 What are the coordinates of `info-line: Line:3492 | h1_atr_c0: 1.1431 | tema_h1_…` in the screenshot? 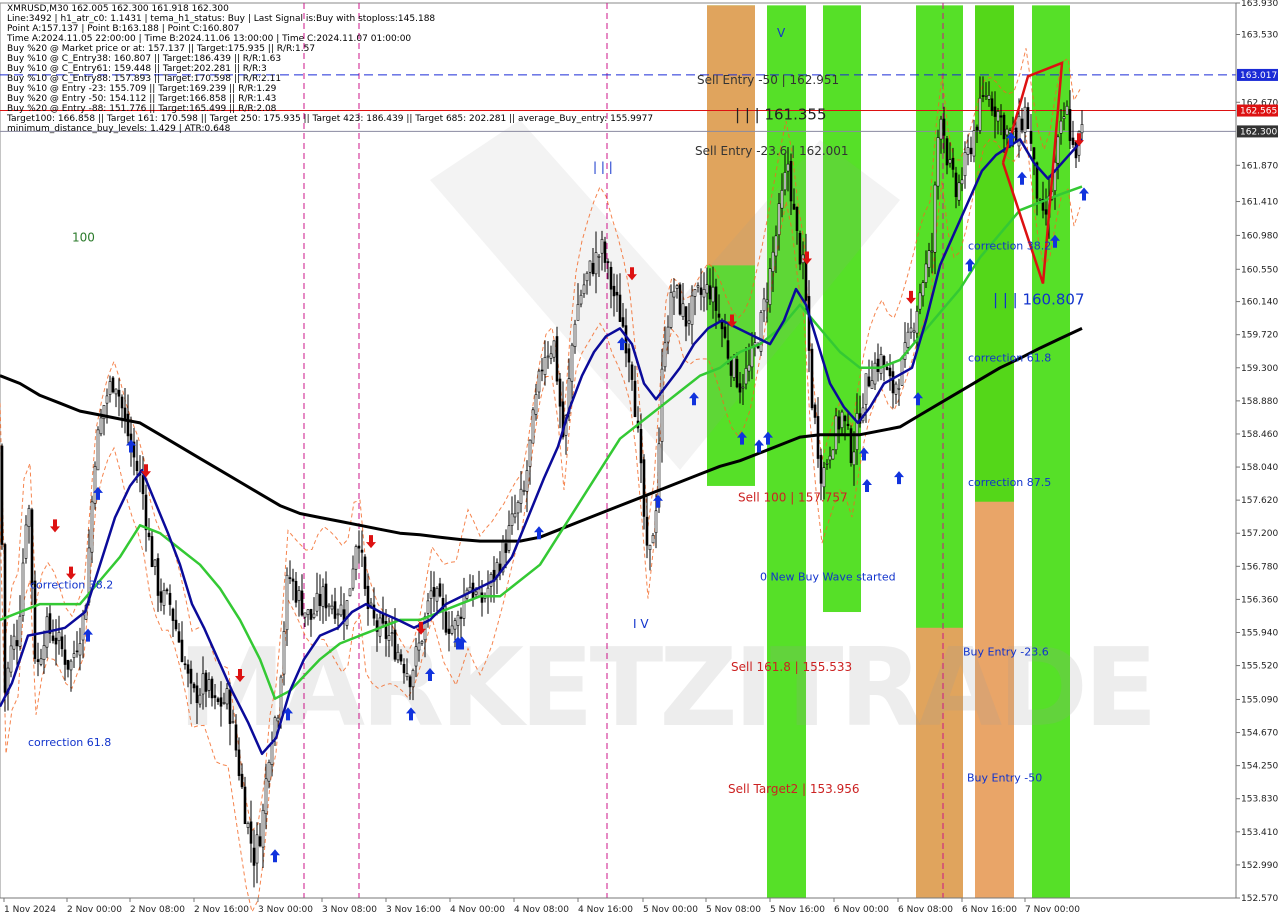 It's located at (221, 19).